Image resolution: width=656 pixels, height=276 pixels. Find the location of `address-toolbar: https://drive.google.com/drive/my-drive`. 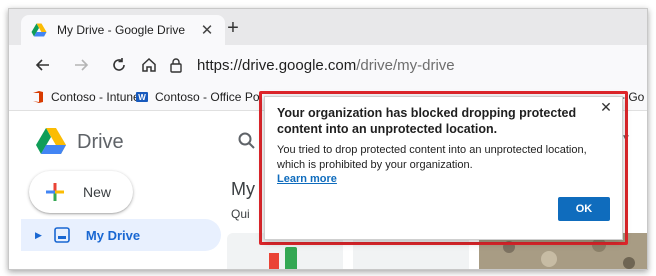

address-toolbar: https://drive.google.com/drive/my-drive is located at coordinates (328, 65).